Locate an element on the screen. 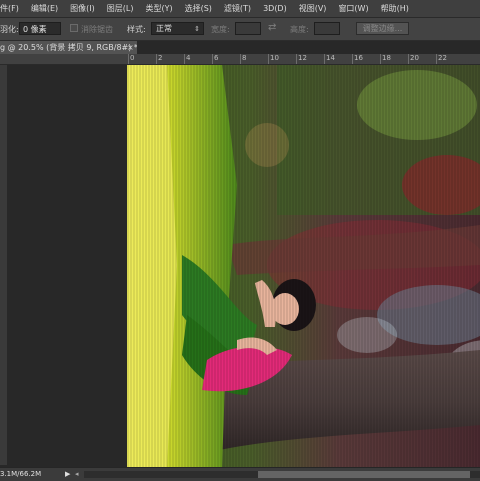  menu-window: 窗口(W) is located at coordinates (353, 8).